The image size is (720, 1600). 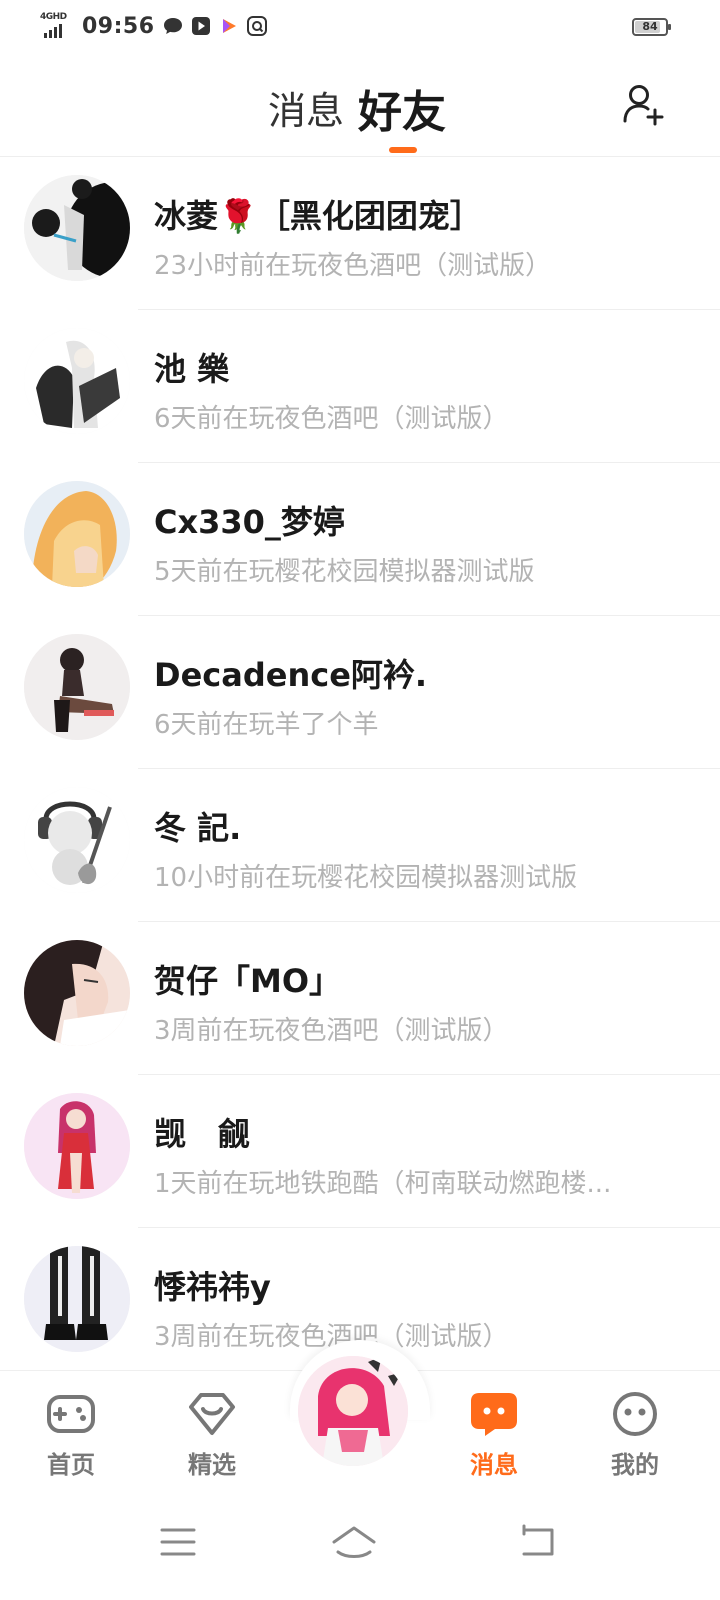 What do you see at coordinates (360, 539) in the screenshot?
I see `friend-item: Cx330_梦婷 5天前在玩樱花校园模拟器测试版` at bounding box center [360, 539].